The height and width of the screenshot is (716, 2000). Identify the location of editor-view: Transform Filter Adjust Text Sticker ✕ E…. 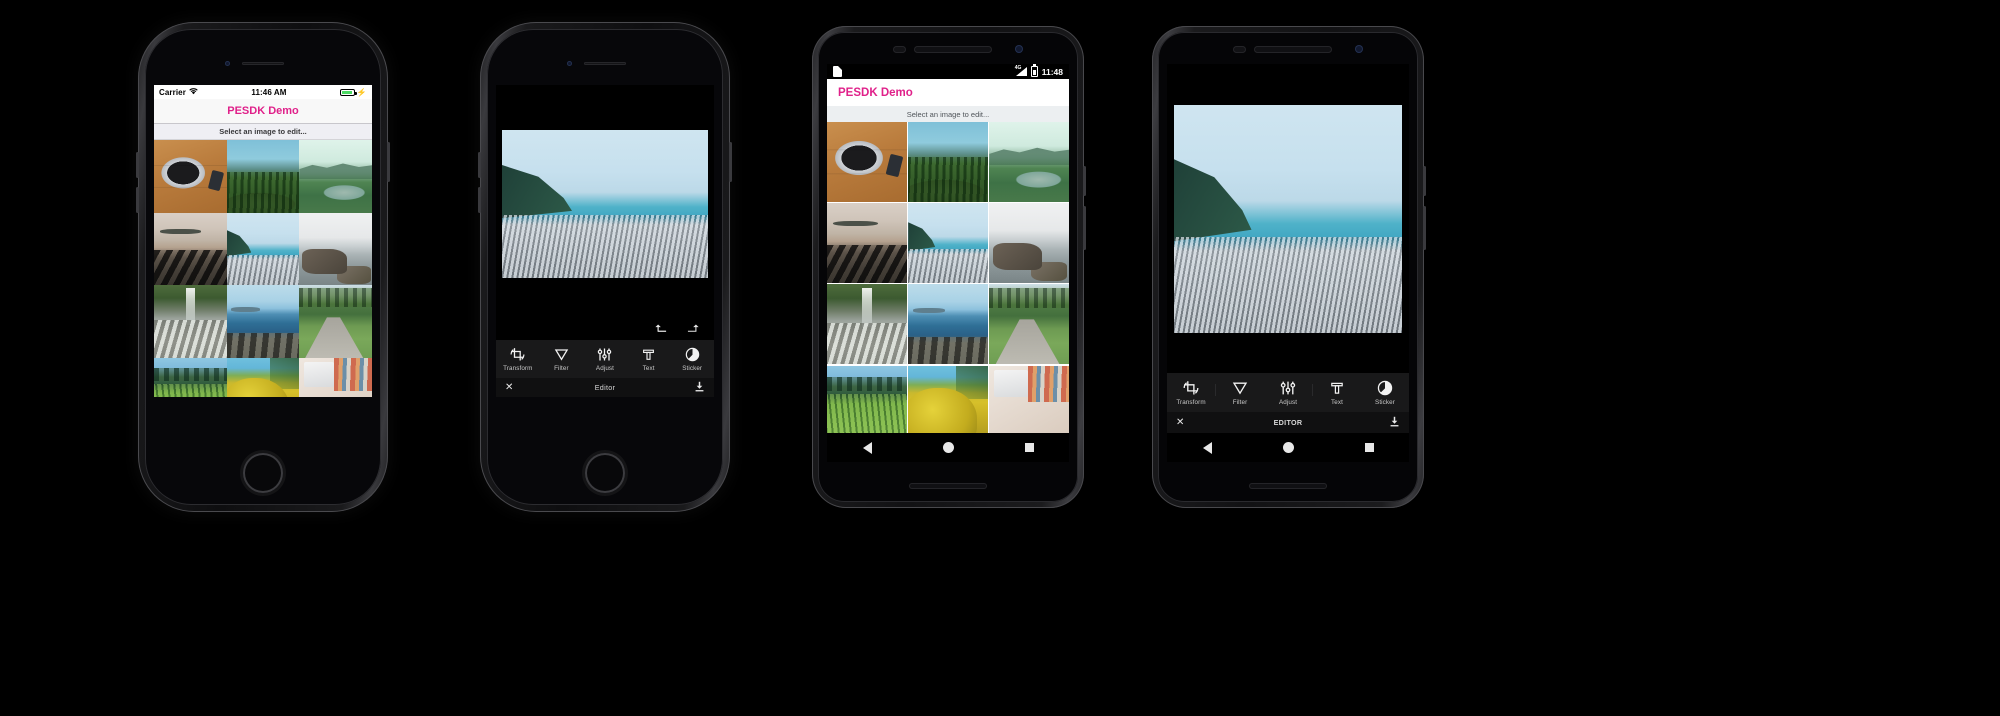
(1288, 263).